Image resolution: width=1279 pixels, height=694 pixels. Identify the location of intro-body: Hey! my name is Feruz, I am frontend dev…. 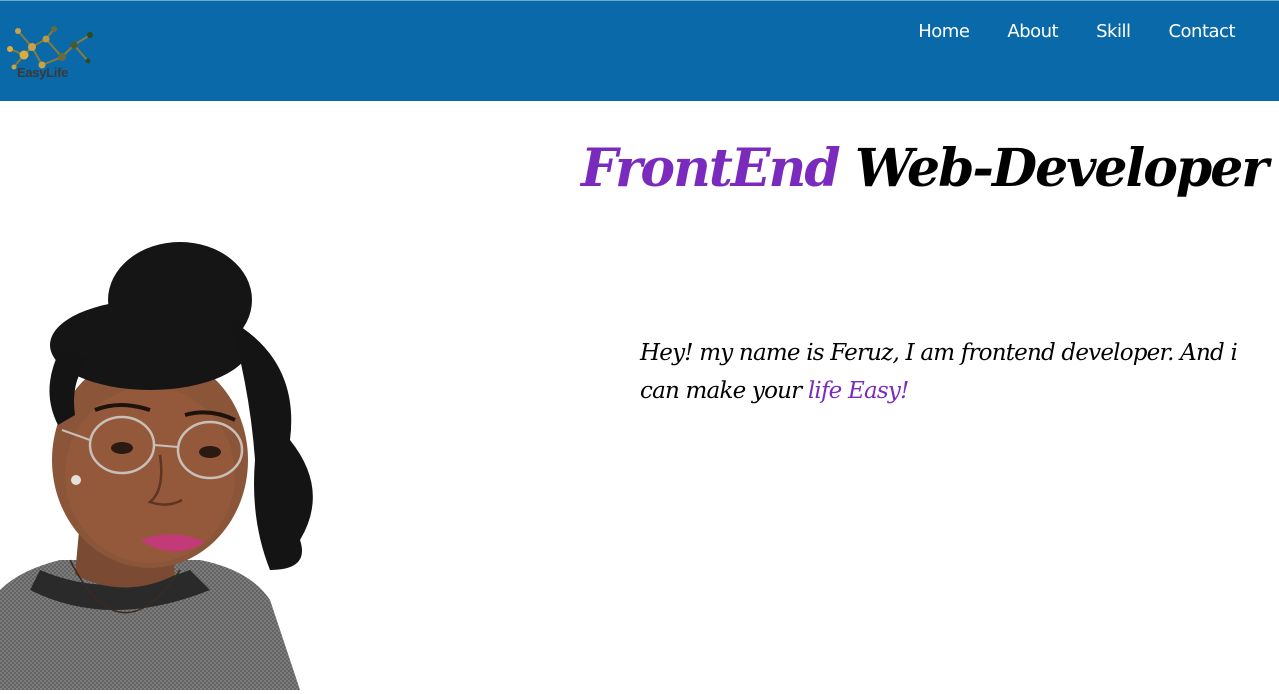
(939, 372).